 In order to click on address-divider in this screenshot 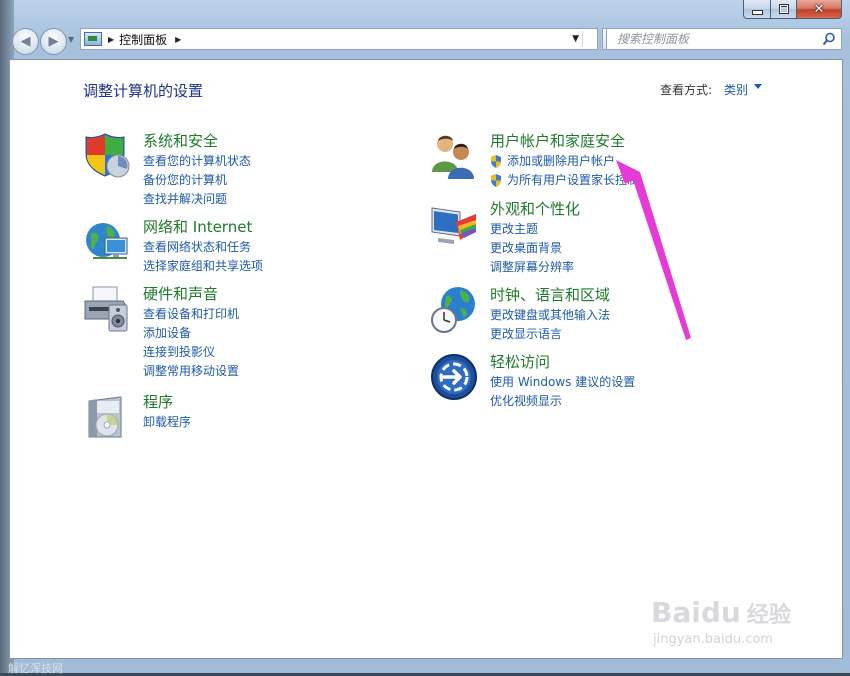, I will do `click(582, 39)`.